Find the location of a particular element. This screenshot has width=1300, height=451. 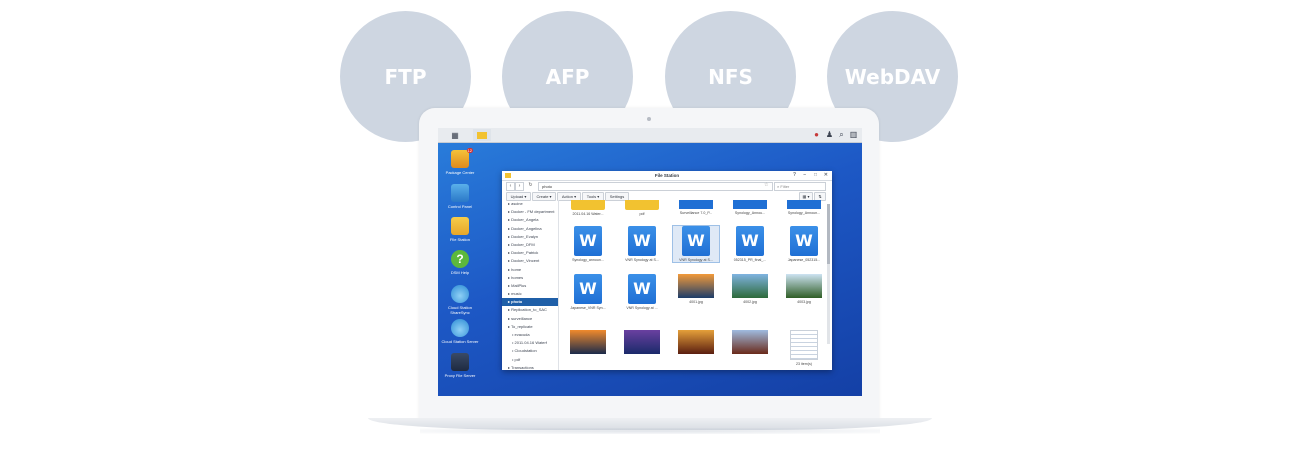

path-star-icon: ☆ is located at coordinates (766, 185).